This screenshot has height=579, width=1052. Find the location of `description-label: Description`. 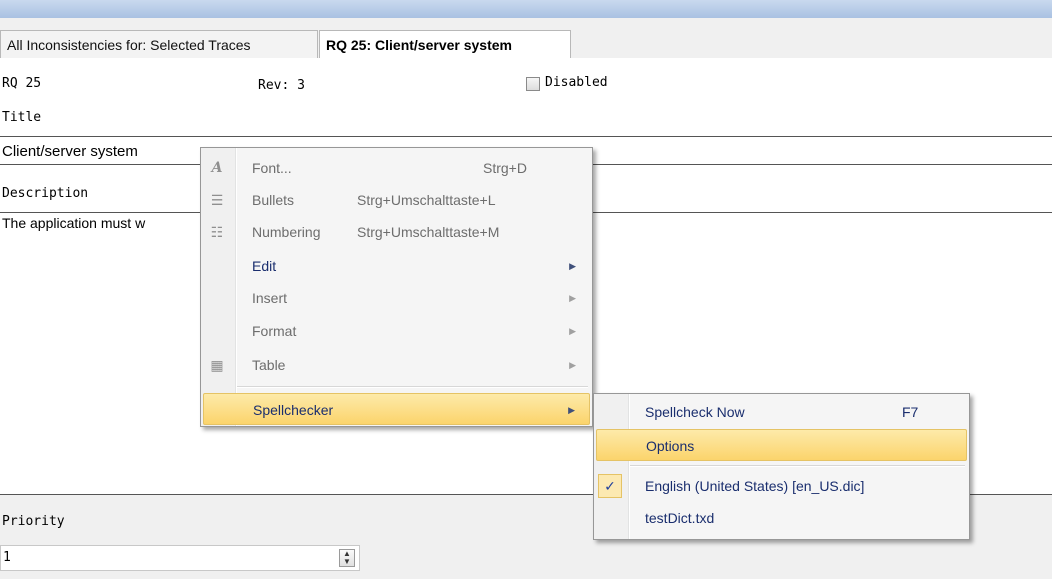

description-label: Description is located at coordinates (45, 193).